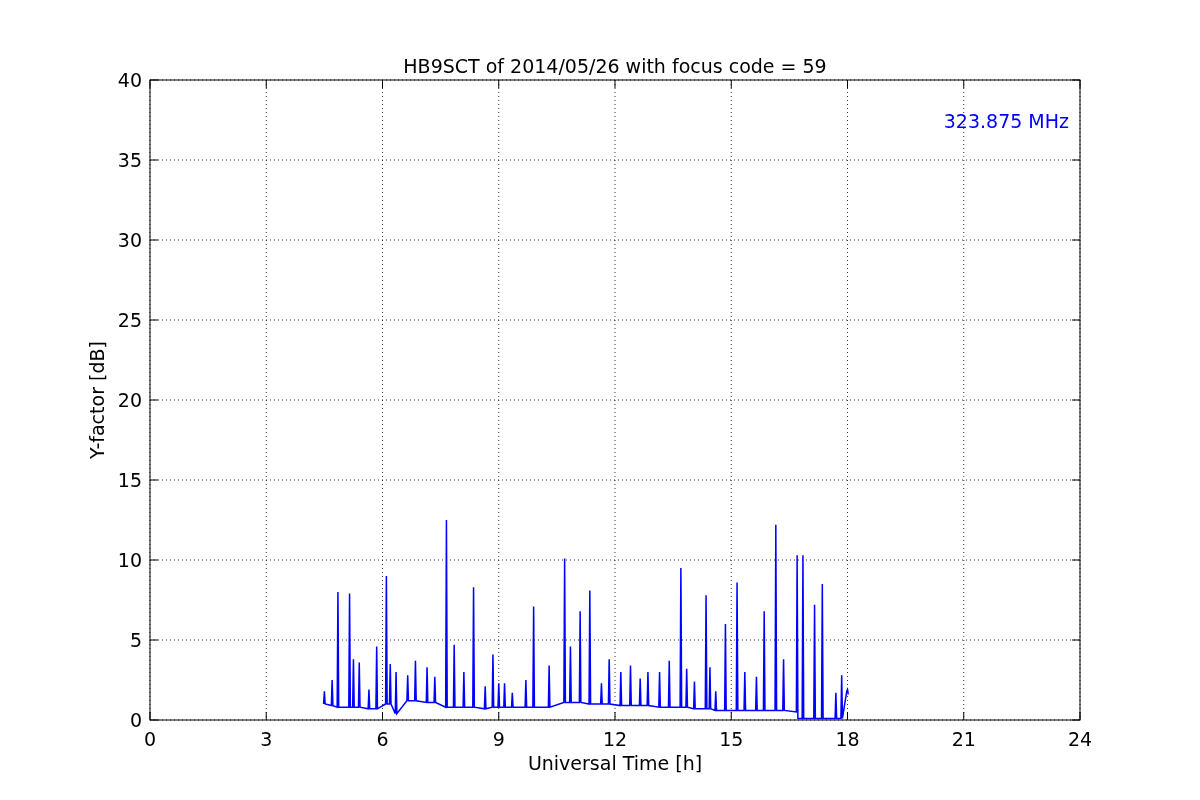  Describe the element at coordinates (129, 400) in the screenshot. I see `y-tick-label: 20` at that location.